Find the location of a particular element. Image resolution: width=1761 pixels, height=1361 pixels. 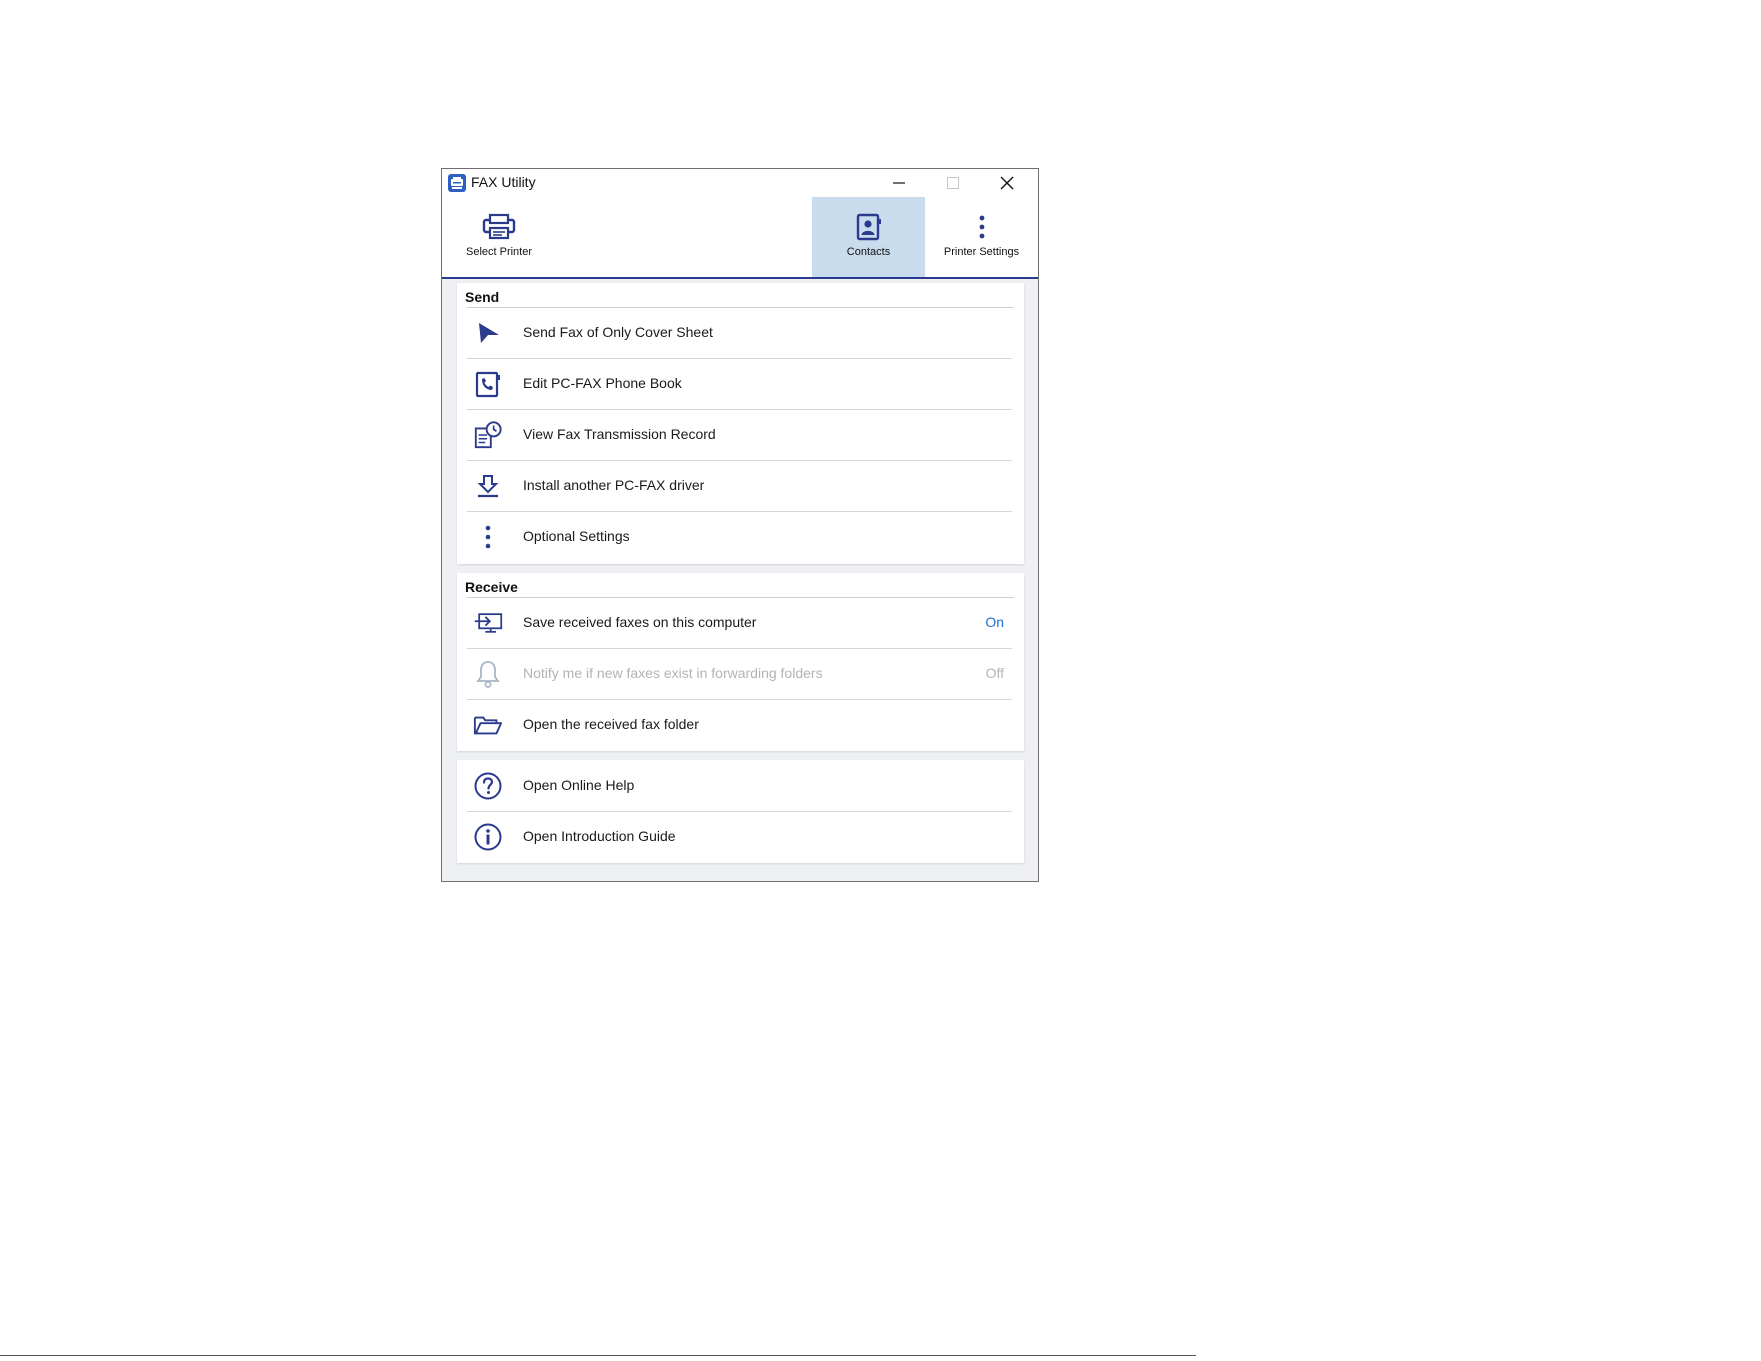

send-section-title: Send is located at coordinates (482, 297).